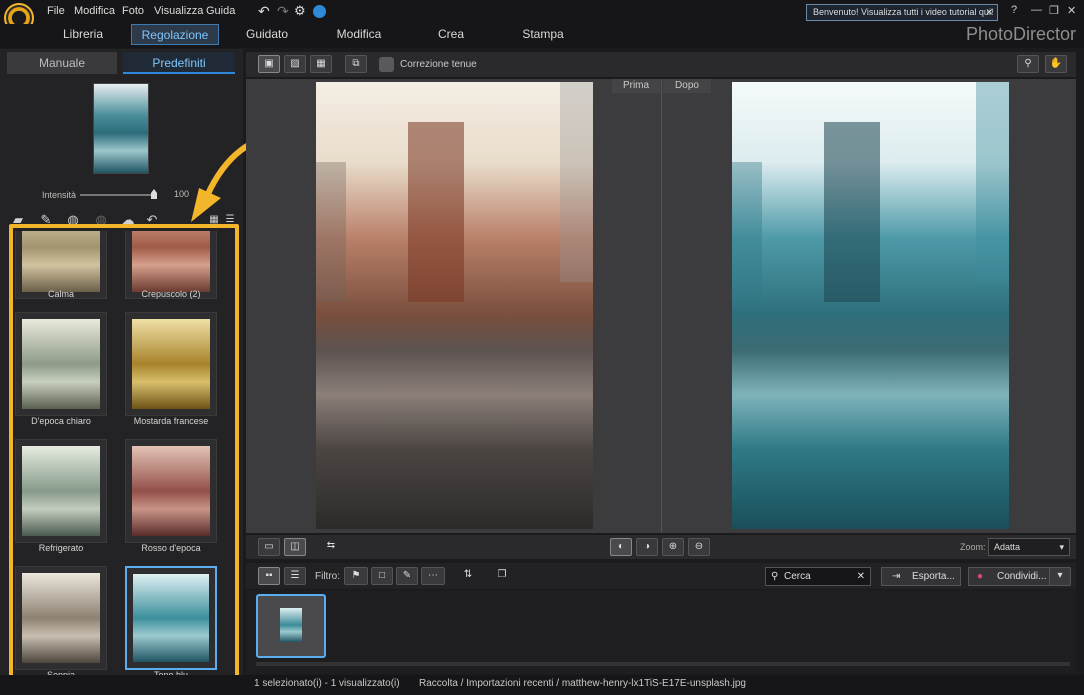 This screenshot has height=695, width=1084. What do you see at coordinates (1020, 34) in the screenshot?
I see `brand-name: PhotoDirector` at bounding box center [1020, 34].